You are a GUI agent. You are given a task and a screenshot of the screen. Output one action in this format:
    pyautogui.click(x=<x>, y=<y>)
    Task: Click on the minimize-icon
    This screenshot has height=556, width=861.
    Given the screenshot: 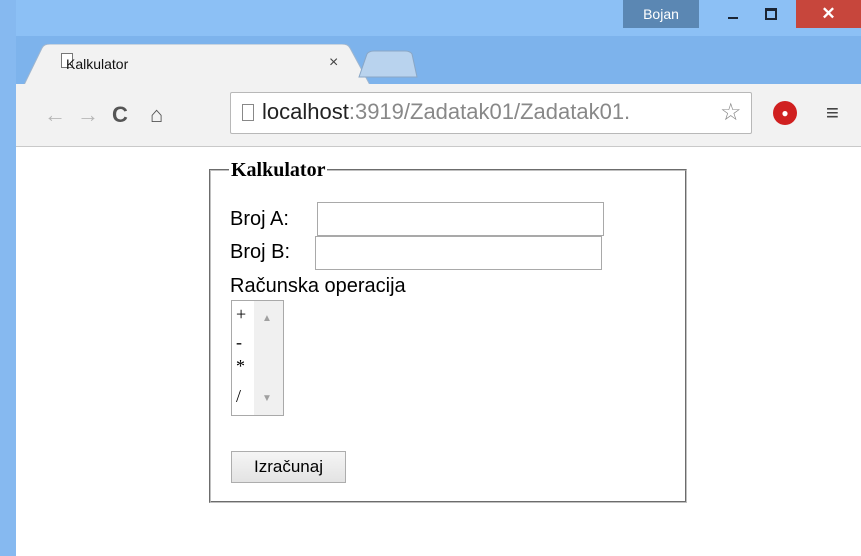 What is the action you would take?
    pyautogui.click(x=733, y=18)
    